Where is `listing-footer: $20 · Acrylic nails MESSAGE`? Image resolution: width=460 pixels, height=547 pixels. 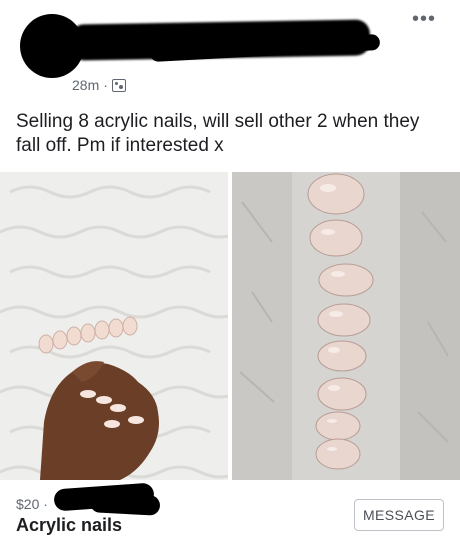 listing-footer: $20 · Acrylic nails MESSAGE is located at coordinates (230, 514).